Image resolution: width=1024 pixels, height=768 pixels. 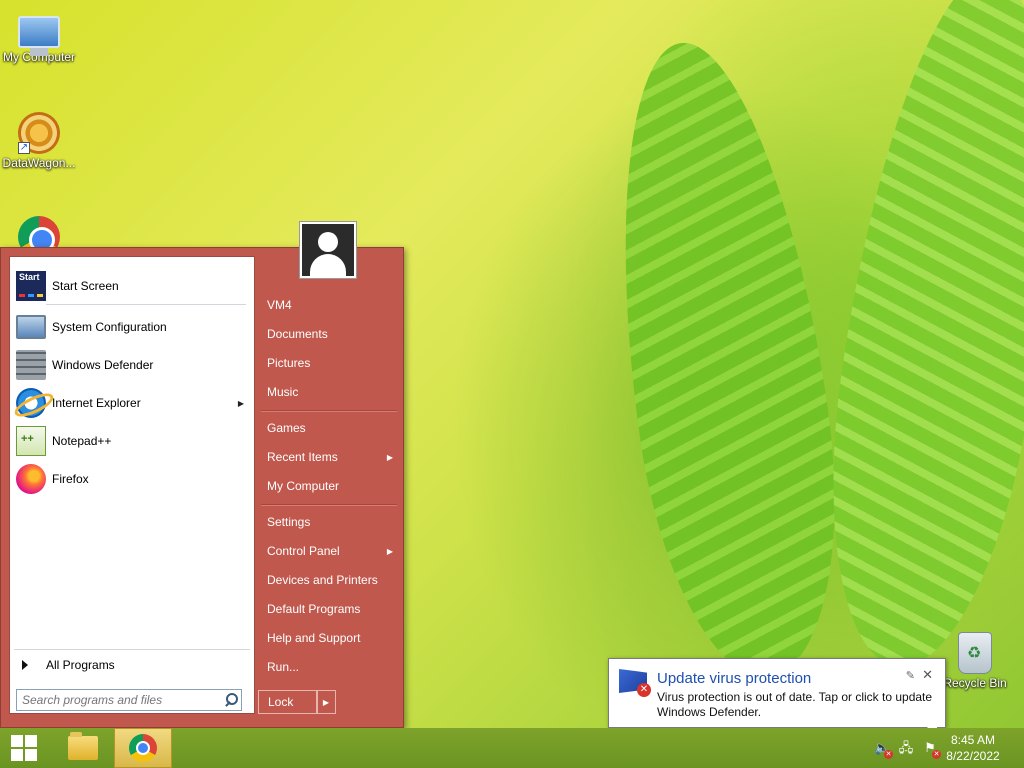 I want to click on desktop-icon-my-computer: My Computer, so click(x=39, y=37).